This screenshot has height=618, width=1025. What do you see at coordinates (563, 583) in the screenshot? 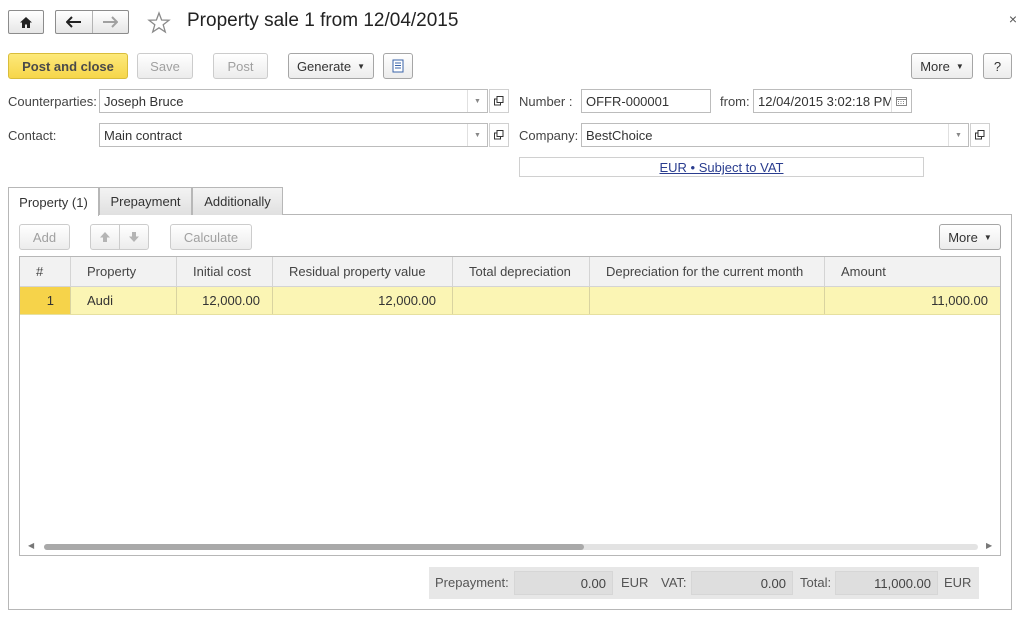
I see `prepayment-value: 0.00` at bounding box center [563, 583].